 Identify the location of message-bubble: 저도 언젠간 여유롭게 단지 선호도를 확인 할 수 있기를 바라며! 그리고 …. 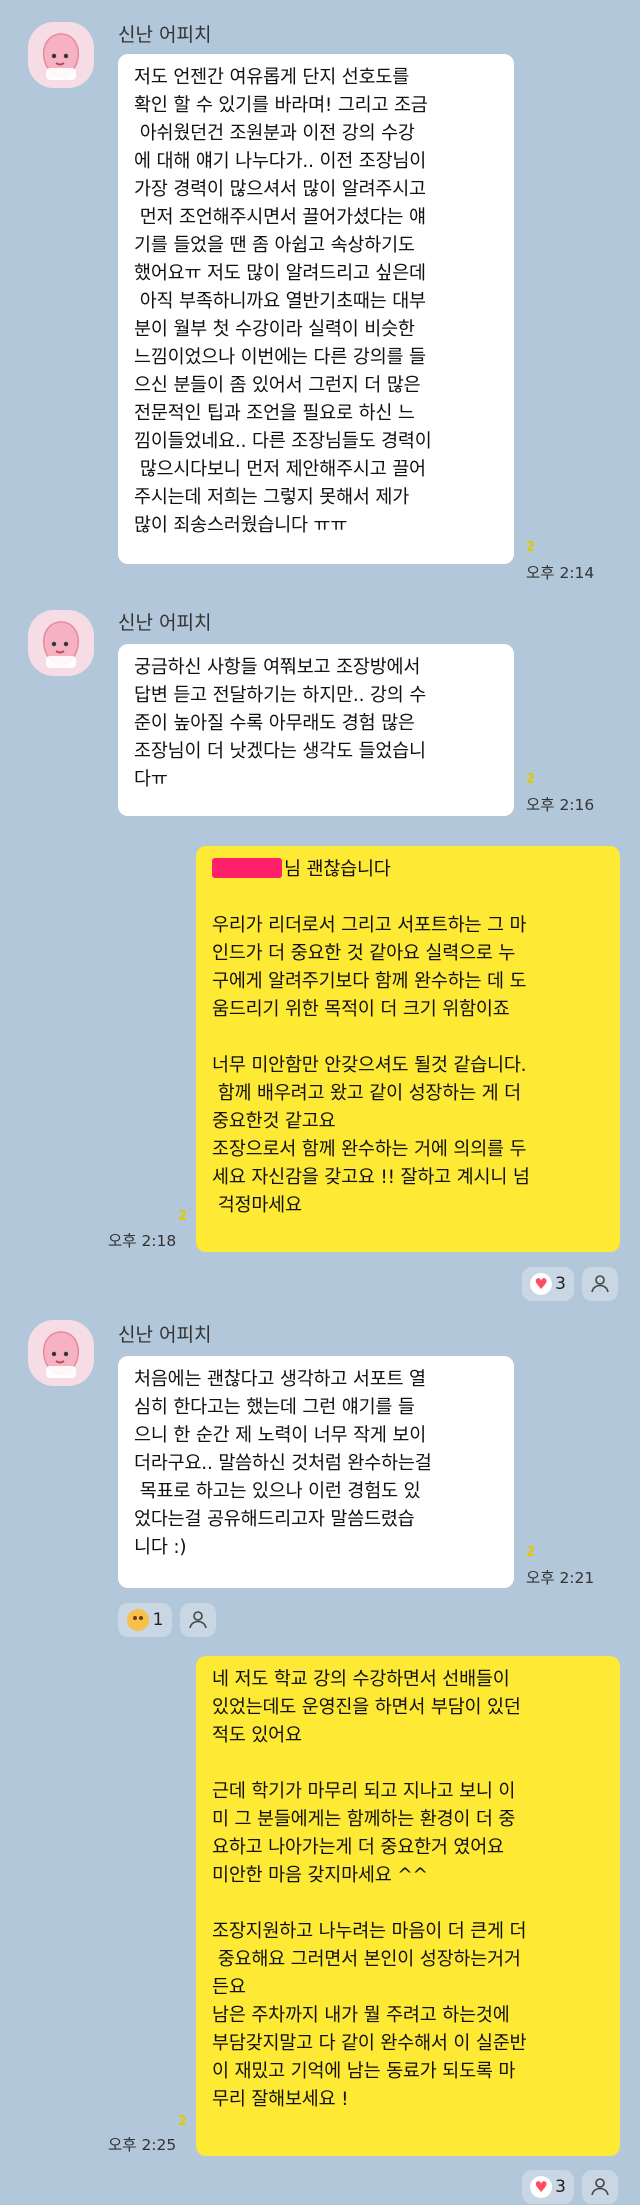
(316, 309).